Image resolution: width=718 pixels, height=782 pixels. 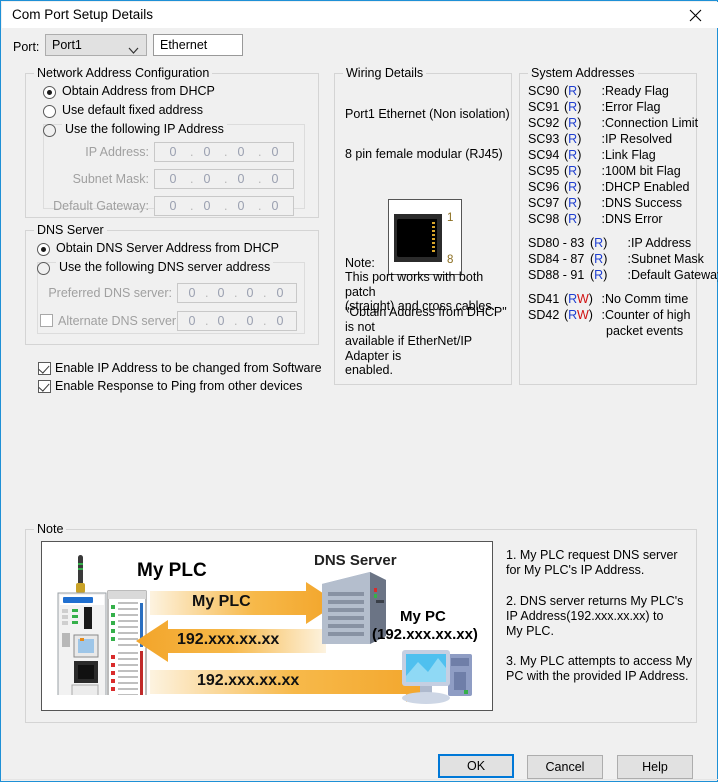 What do you see at coordinates (173, 152) in the screenshot?
I see `ip-octet-1: 0` at bounding box center [173, 152].